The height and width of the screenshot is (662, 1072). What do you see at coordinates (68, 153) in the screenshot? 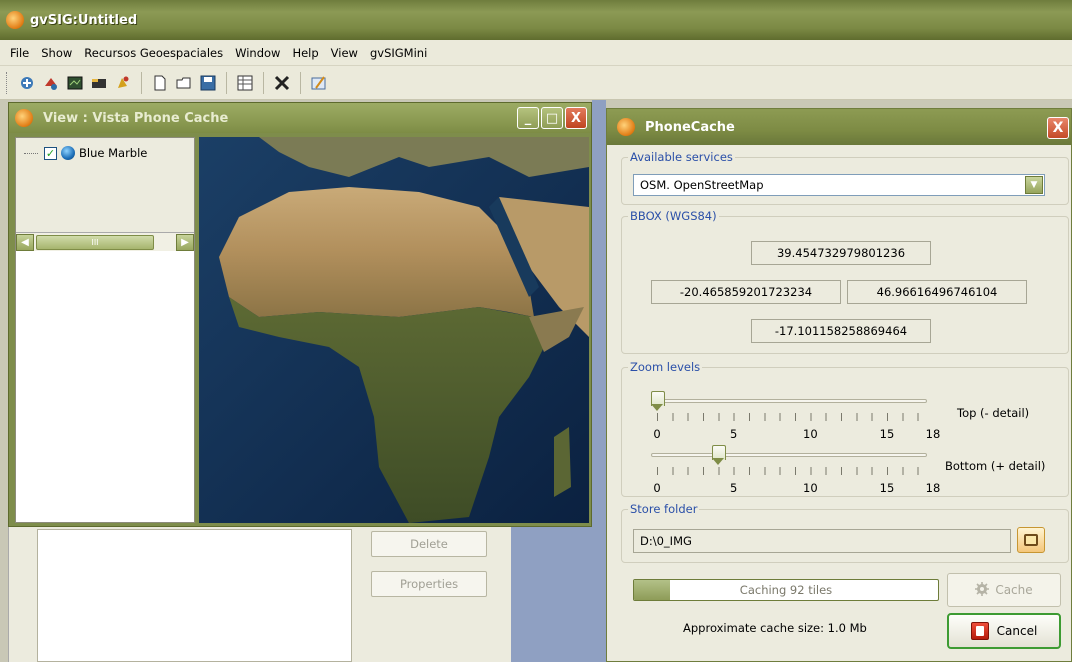
I see `raster-layer-icon` at bounding box center [68, 153].